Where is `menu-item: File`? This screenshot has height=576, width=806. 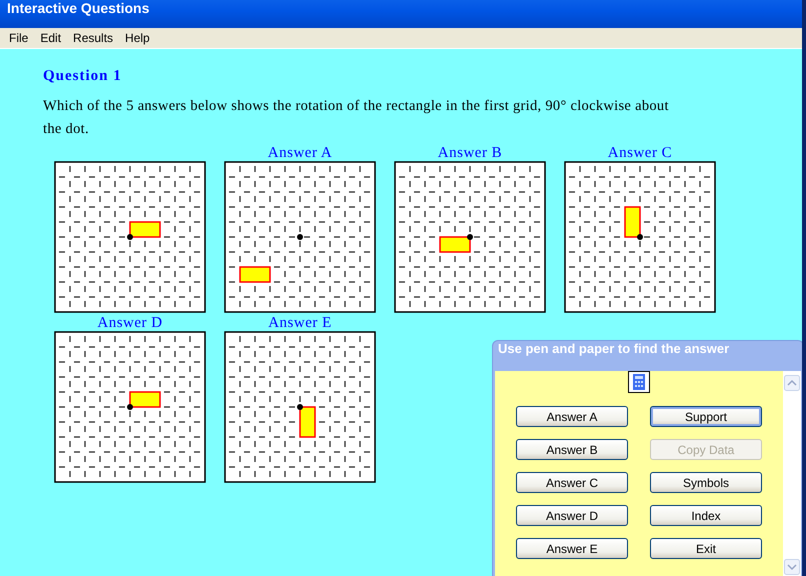 menu-item: File is located at coordinates (18, 38).